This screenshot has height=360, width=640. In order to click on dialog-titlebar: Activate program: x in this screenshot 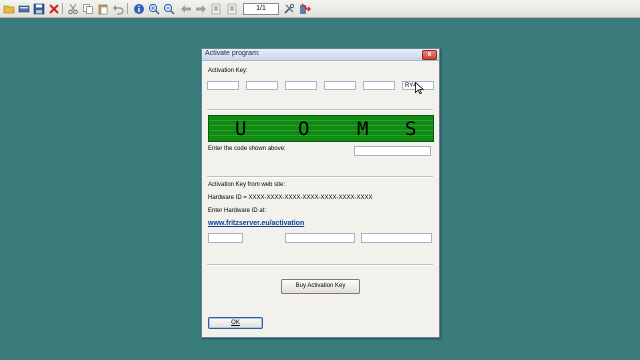, I will do `click(320, 55)`.